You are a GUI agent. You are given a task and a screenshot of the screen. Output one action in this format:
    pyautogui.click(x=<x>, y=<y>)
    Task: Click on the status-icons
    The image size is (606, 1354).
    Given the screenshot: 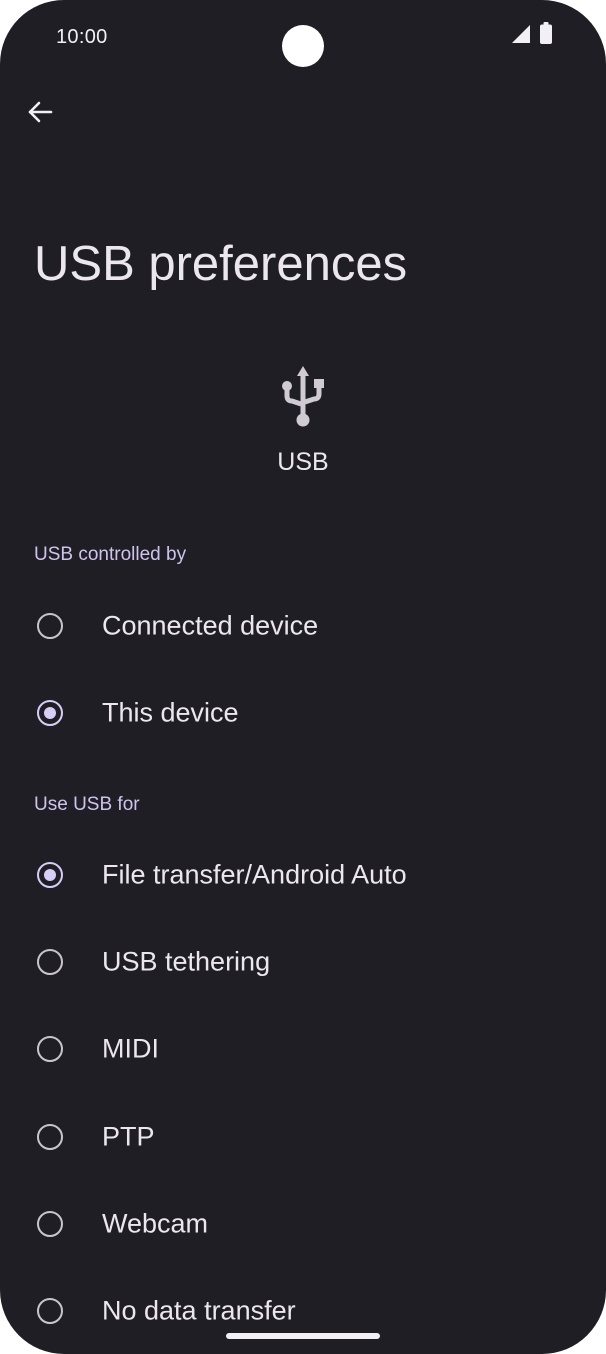 What is the action you would take?
    pyautogui.click(x=531, y=35)
    